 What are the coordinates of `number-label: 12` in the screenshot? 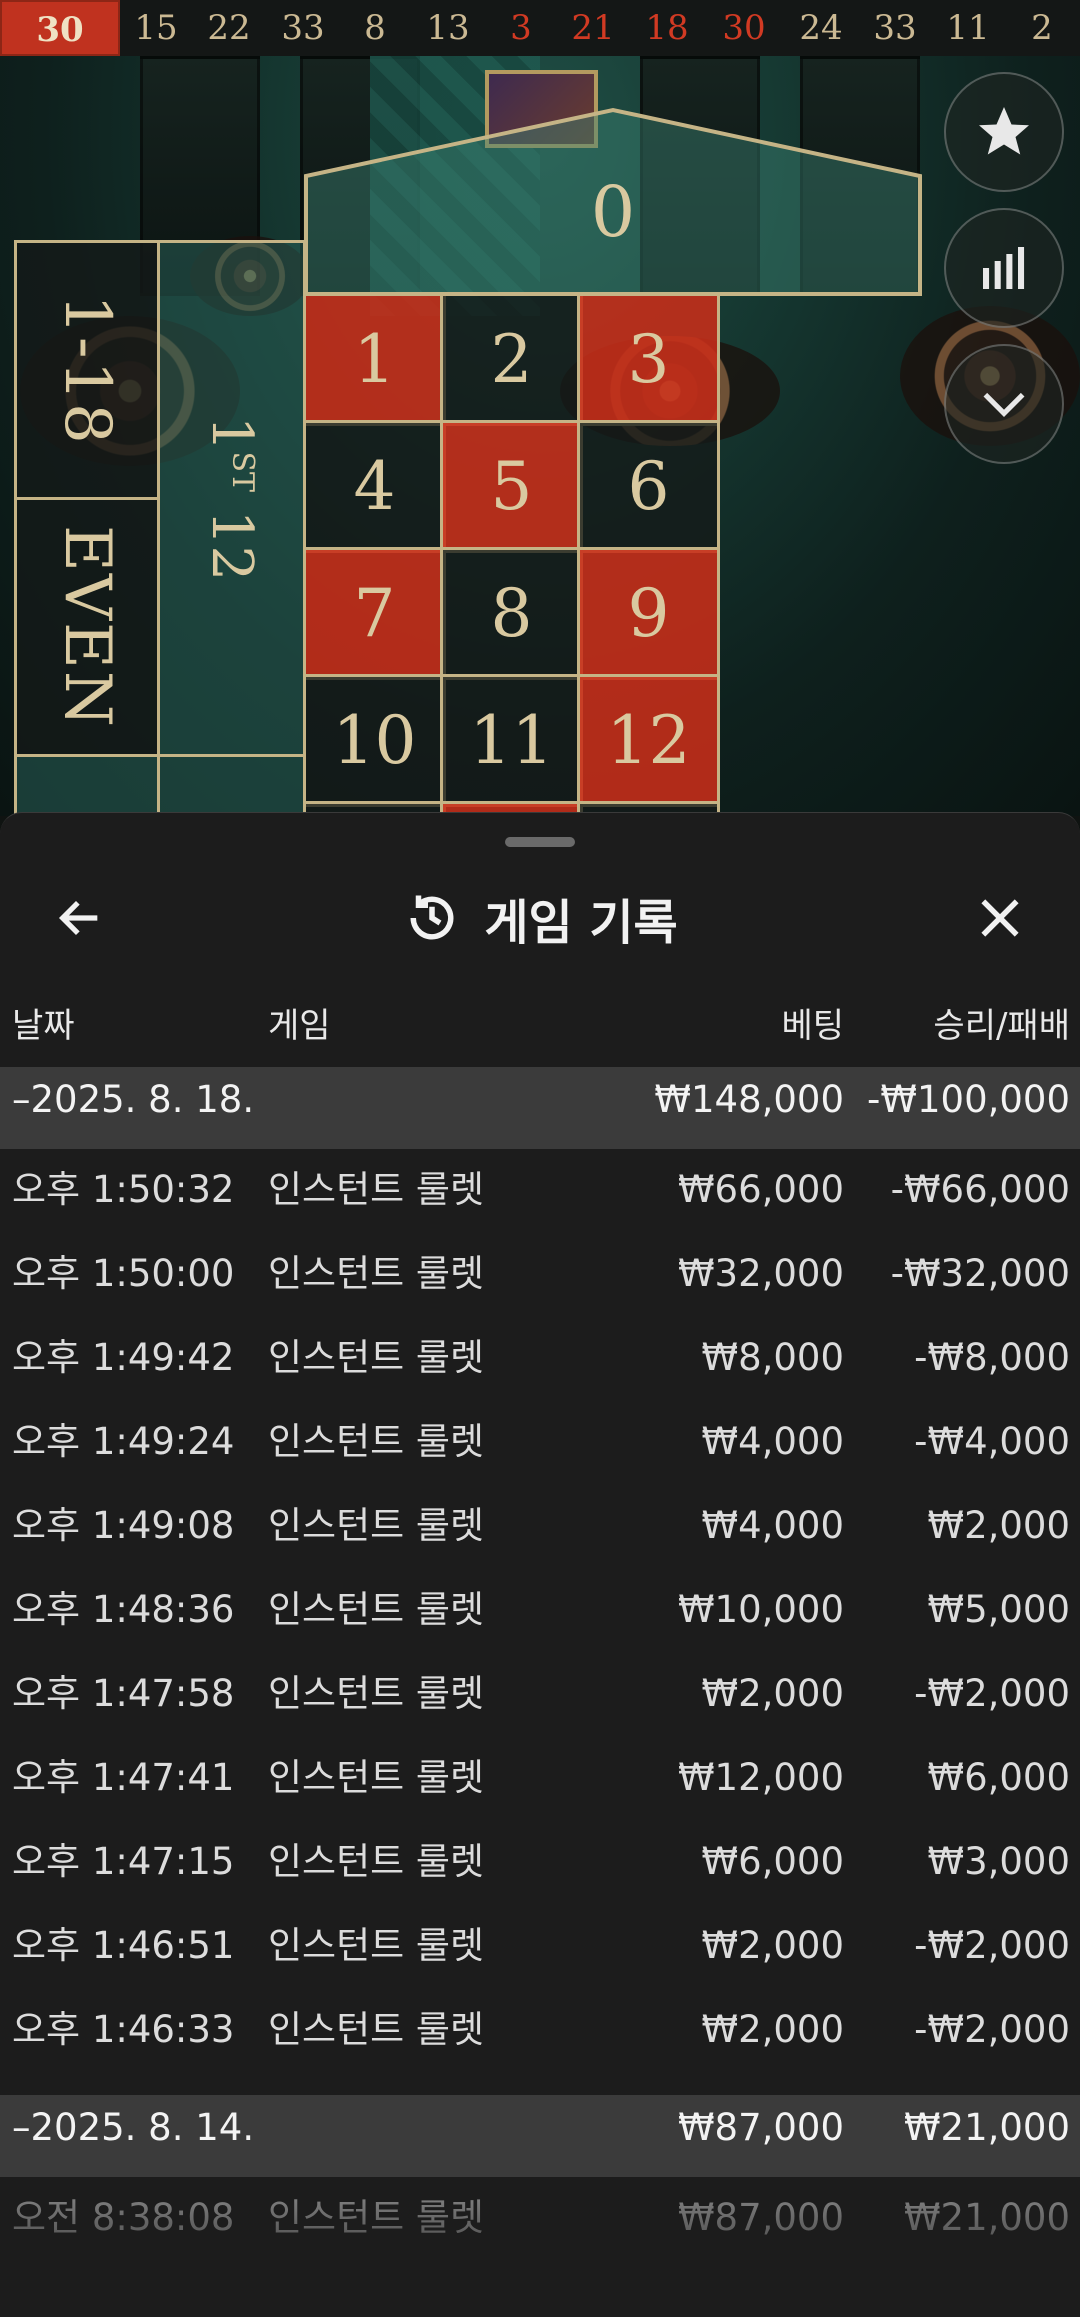 It's located at (648, 740).